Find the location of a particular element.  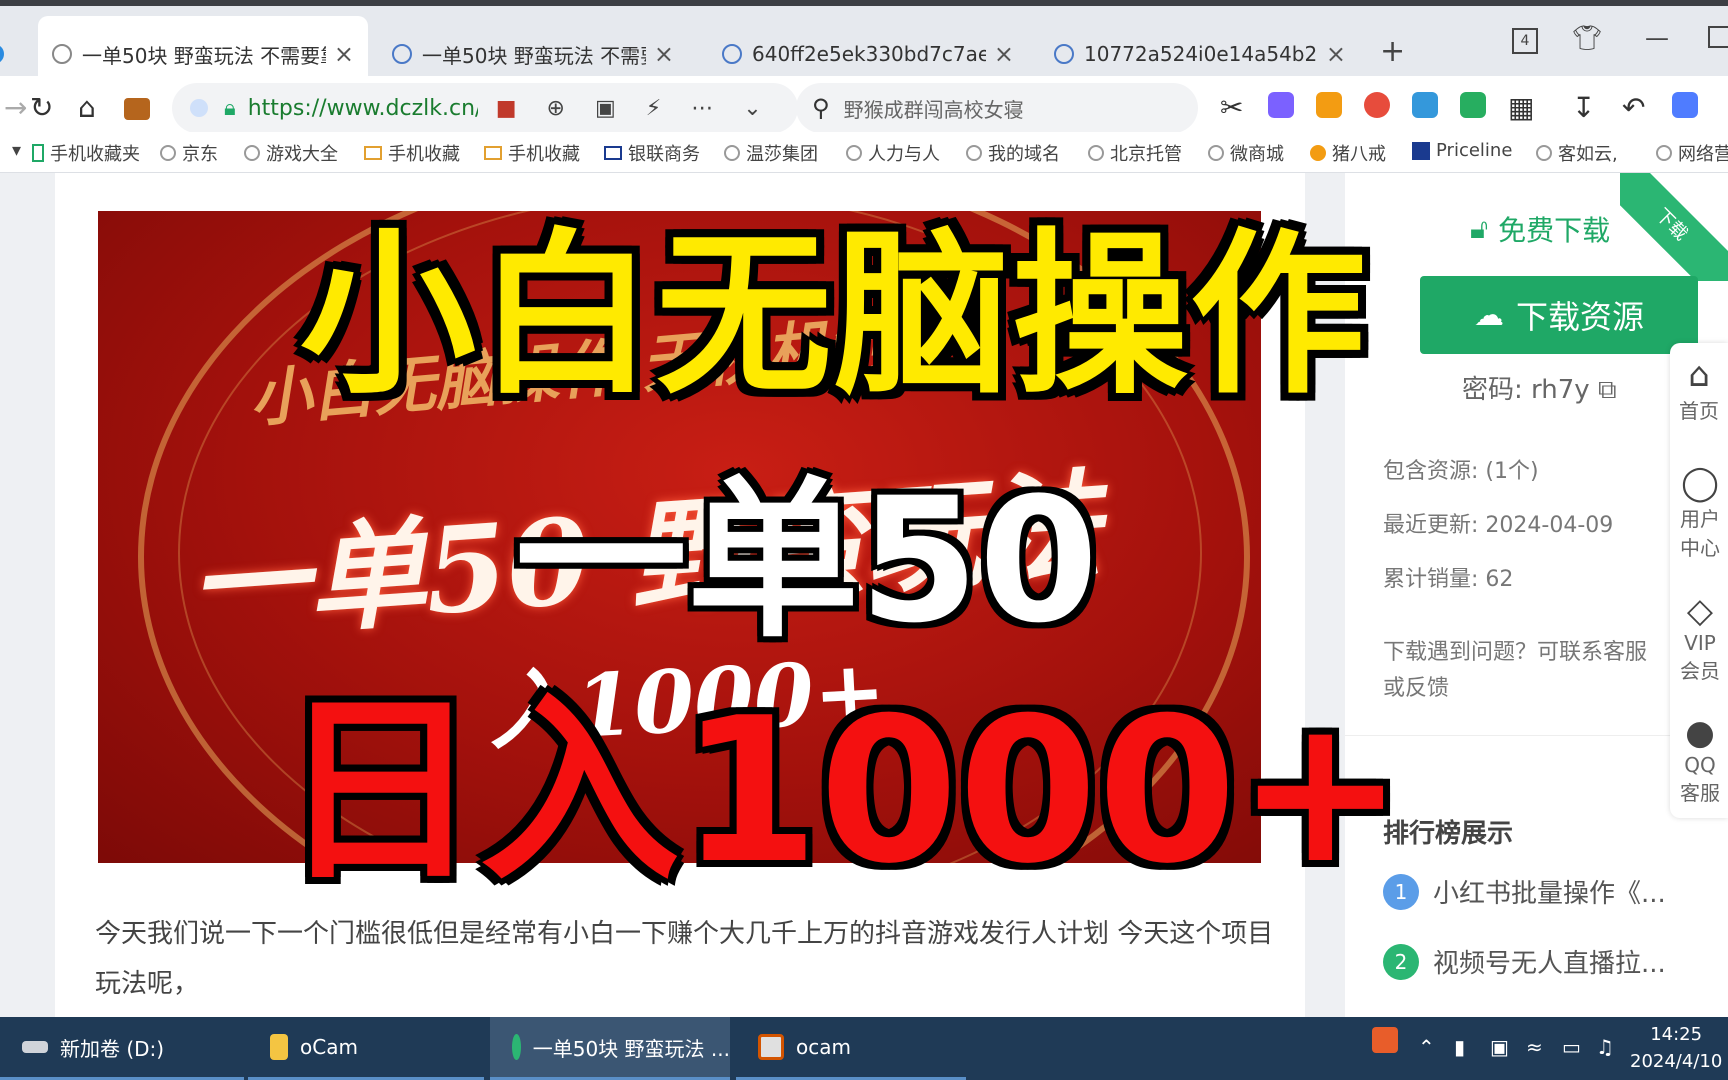

help-text: 下载遇到问题？可联系客服或反馈 is located at coordinates (1523, 671).